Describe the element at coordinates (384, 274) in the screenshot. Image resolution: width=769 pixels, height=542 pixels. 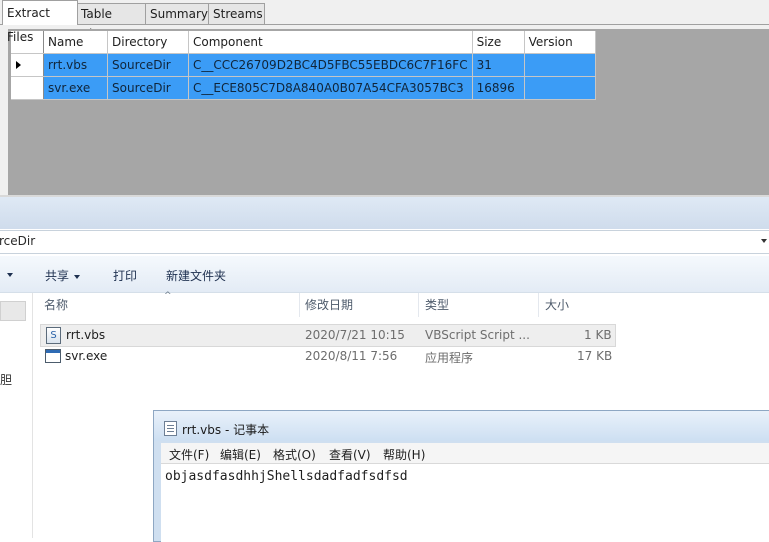
I see `explorer-toolbar: 共享 打印 新建文件夹` at that location.